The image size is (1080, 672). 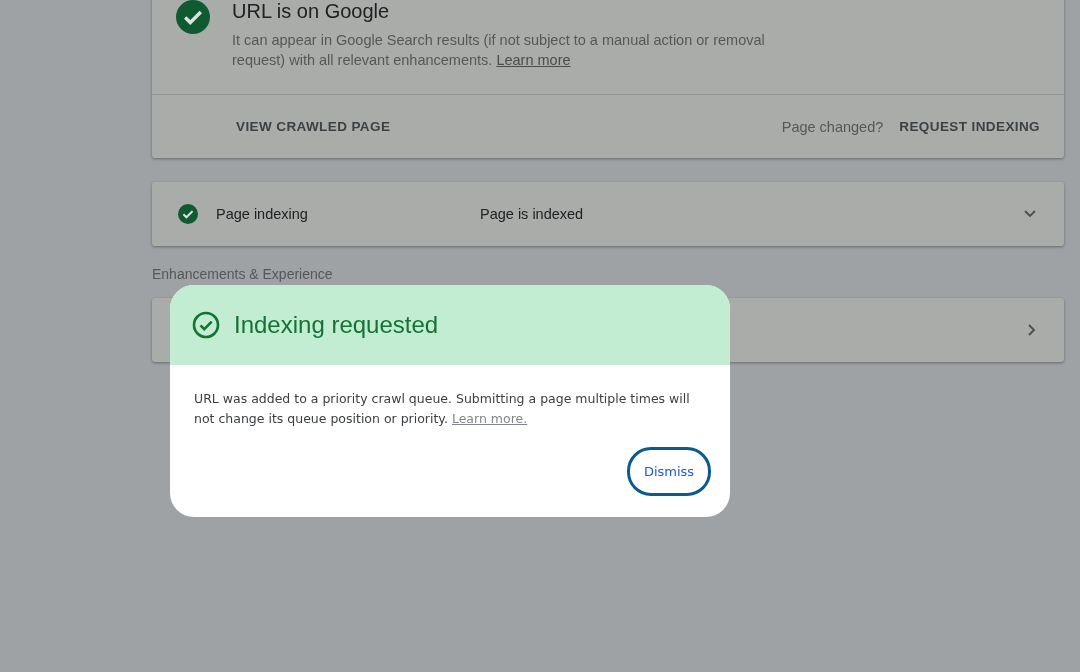 I want to click on dismiss-button: Dismiss, so click(x=669, y=471).